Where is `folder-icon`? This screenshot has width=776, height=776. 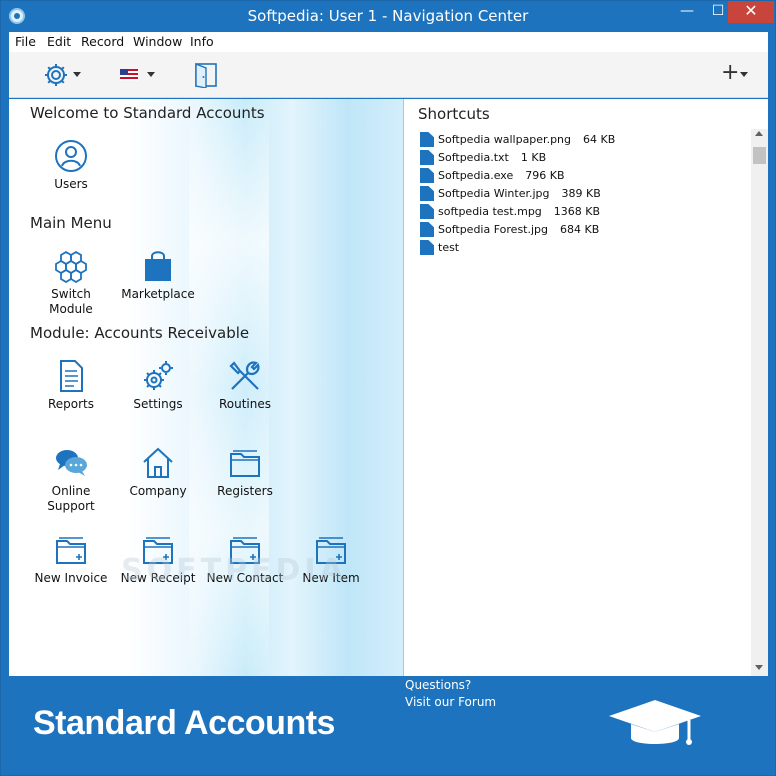 folder-icon is located at coordinates (245, 463).